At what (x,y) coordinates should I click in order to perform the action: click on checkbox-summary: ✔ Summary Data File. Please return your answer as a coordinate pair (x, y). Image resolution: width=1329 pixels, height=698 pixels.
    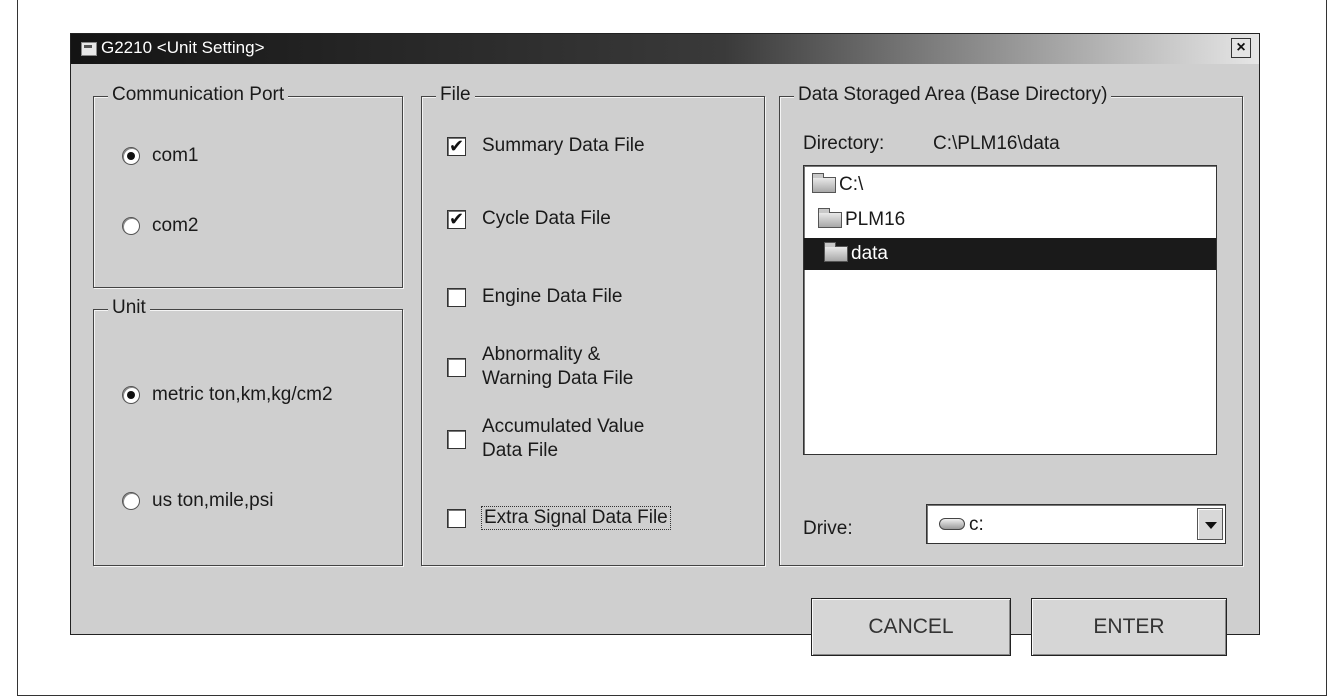
    Looking at the image, I should click on (546, 146).